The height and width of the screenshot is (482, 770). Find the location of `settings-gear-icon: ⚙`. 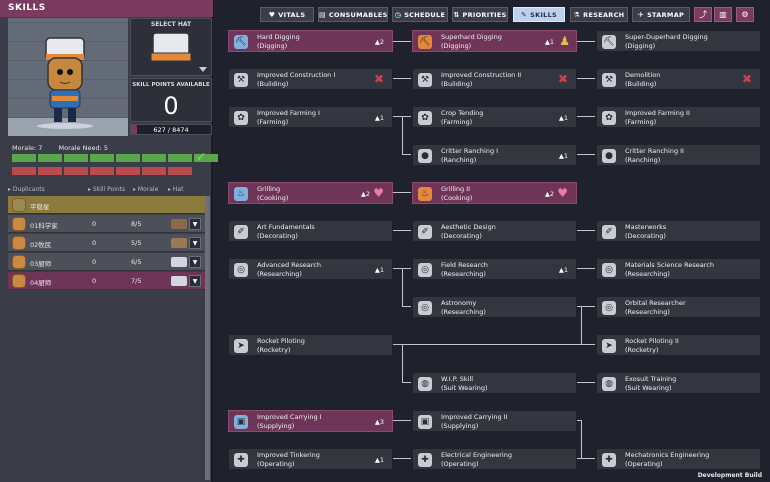

settings-gear-icon: ⚙ is located at coordinates (745, 14).